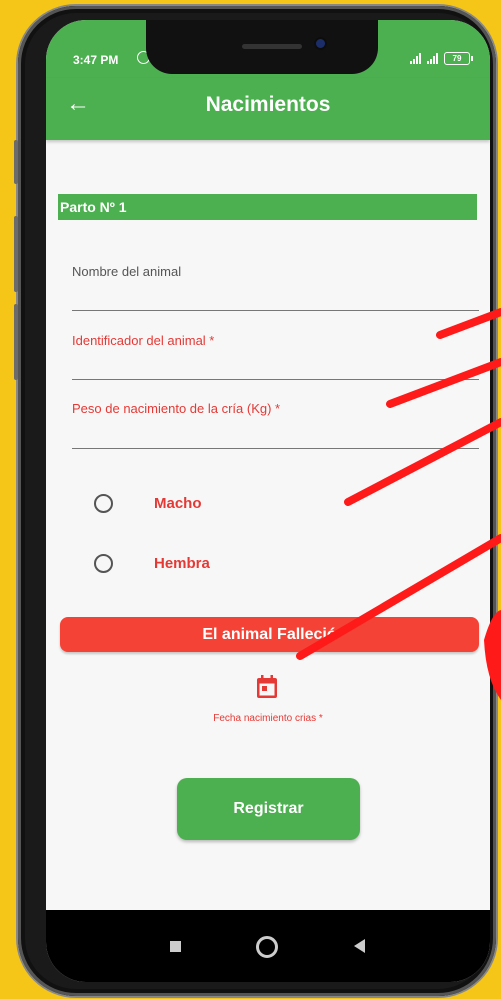 This screenshot has height=999, width=501. Describe the element at coordinates (178, 503) in the screenshot. I see `radio-label-macho: Macho` at that location.